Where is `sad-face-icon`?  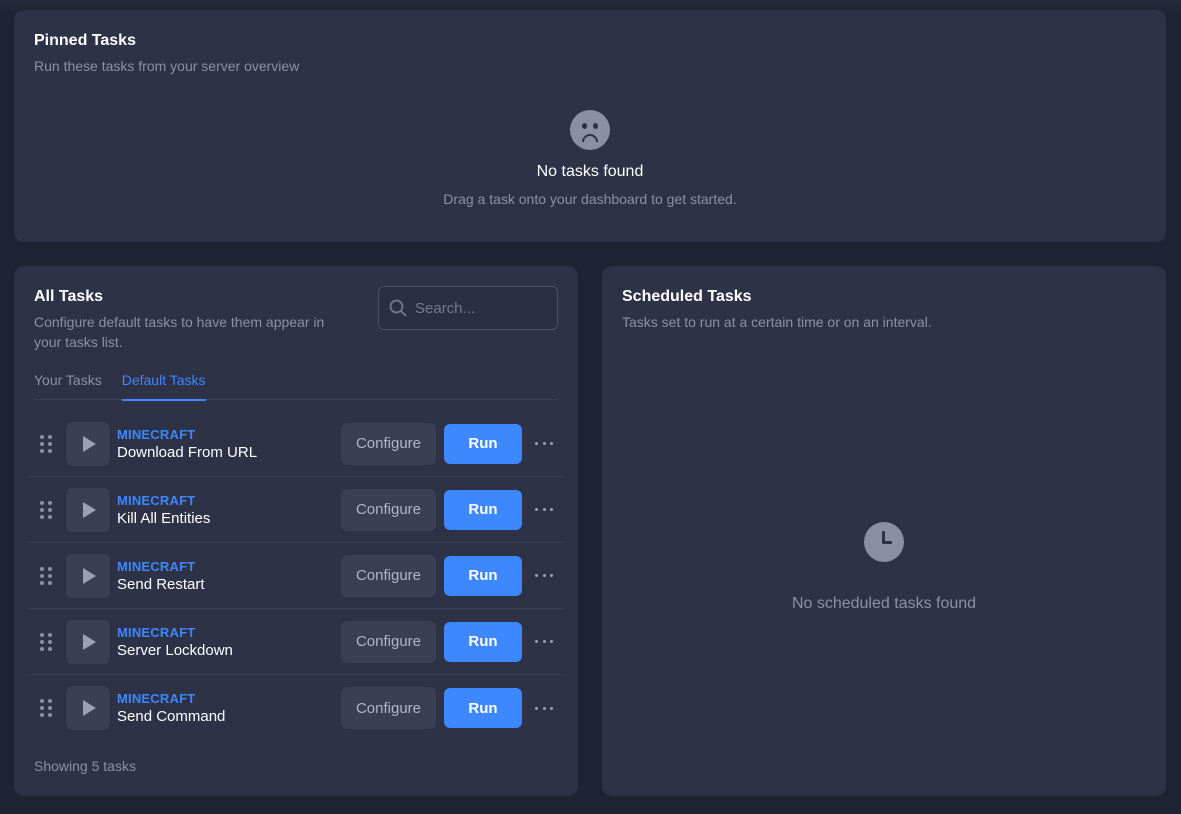 sad-face-icon is located at coordinates (590, 130).